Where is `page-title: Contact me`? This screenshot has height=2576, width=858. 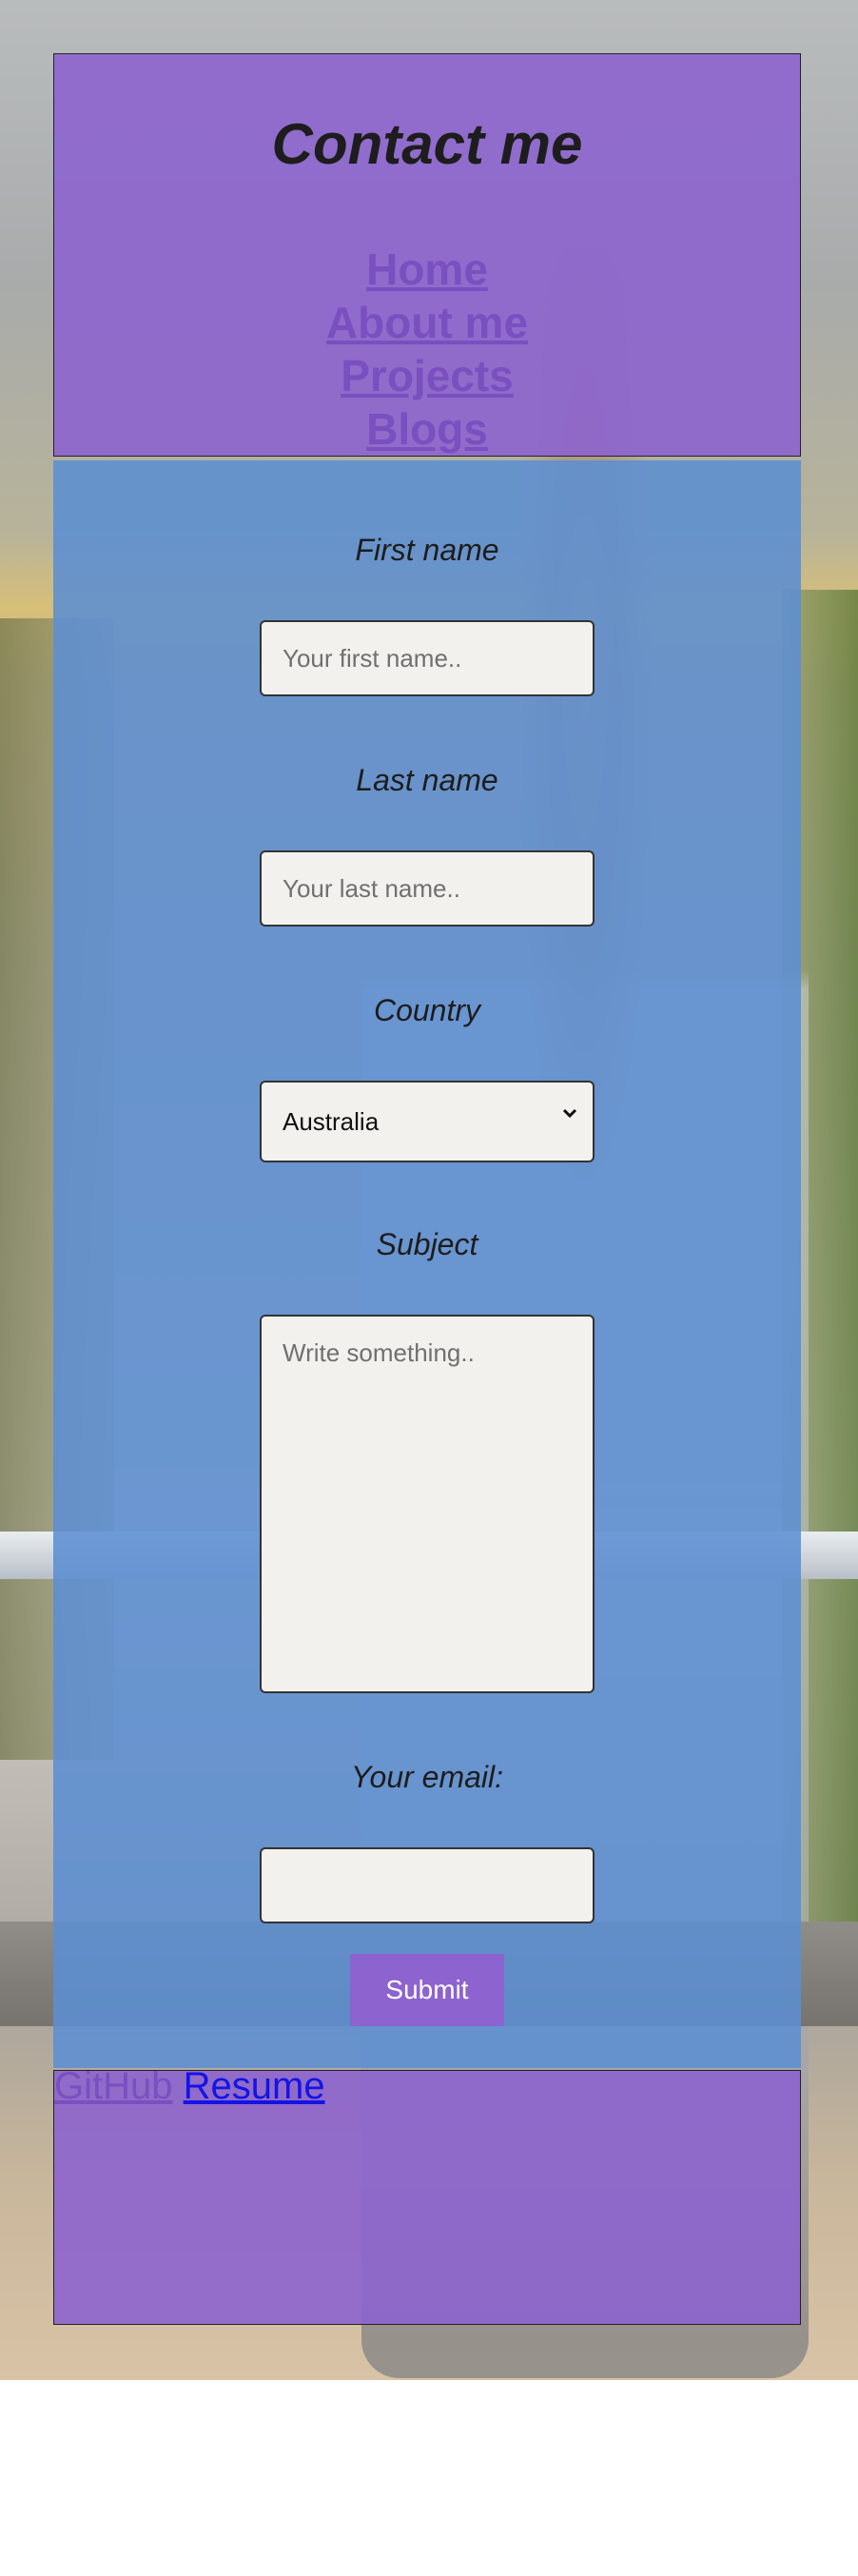
page-title: Contact me is located at coordinates (427, 144).